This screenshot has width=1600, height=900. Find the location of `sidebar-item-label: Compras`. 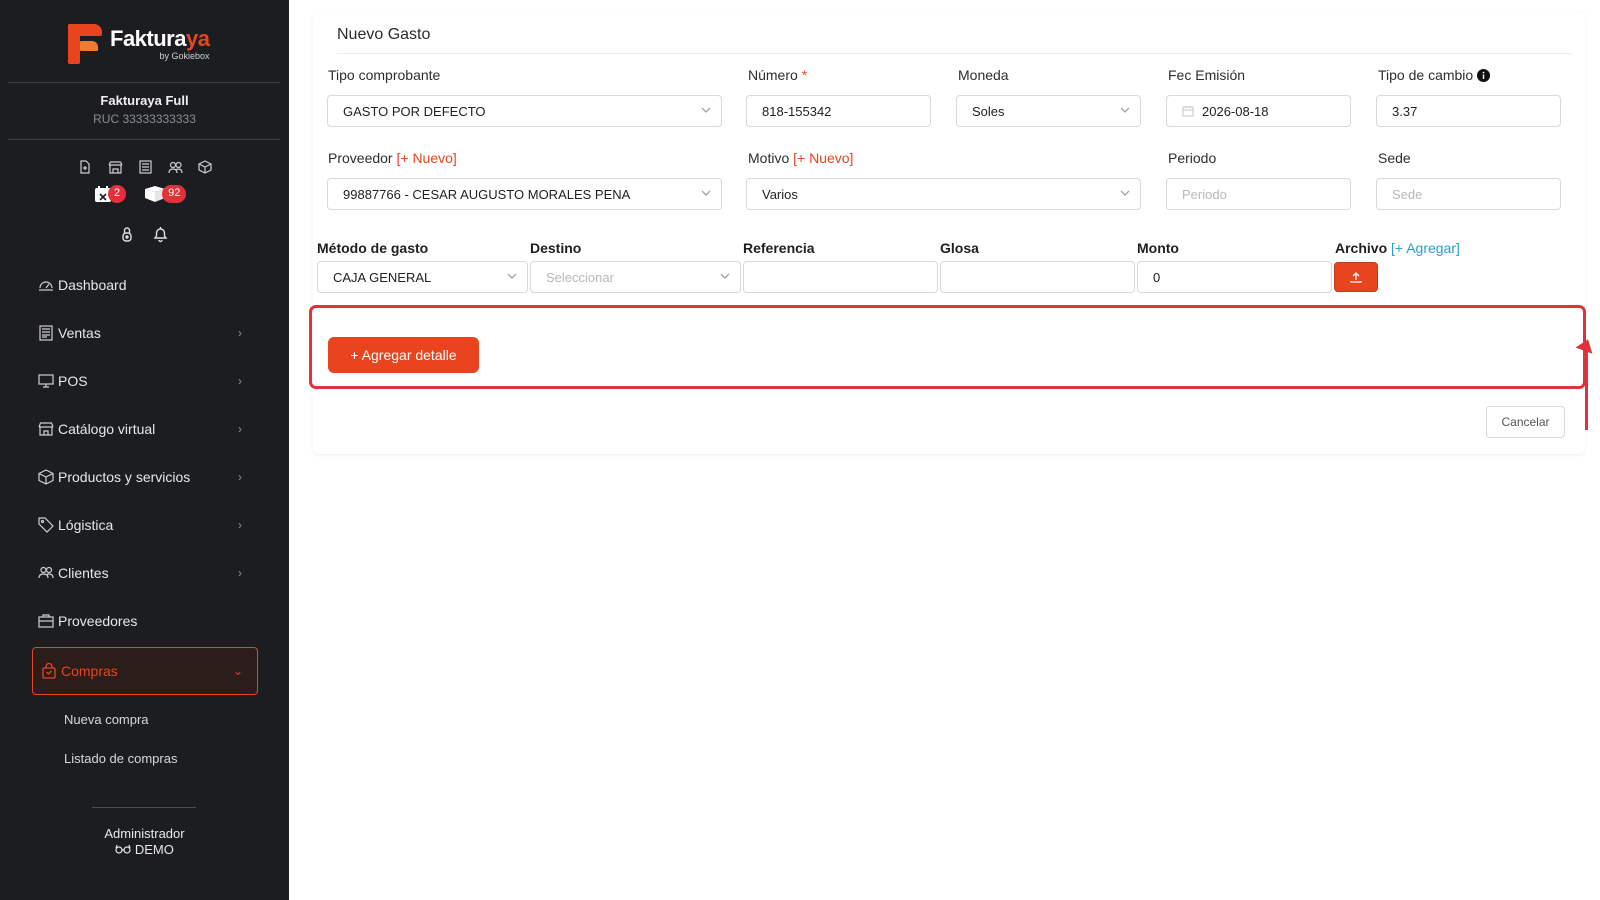

sidebar-item-label: Compras is located at coordinates (89, 671).